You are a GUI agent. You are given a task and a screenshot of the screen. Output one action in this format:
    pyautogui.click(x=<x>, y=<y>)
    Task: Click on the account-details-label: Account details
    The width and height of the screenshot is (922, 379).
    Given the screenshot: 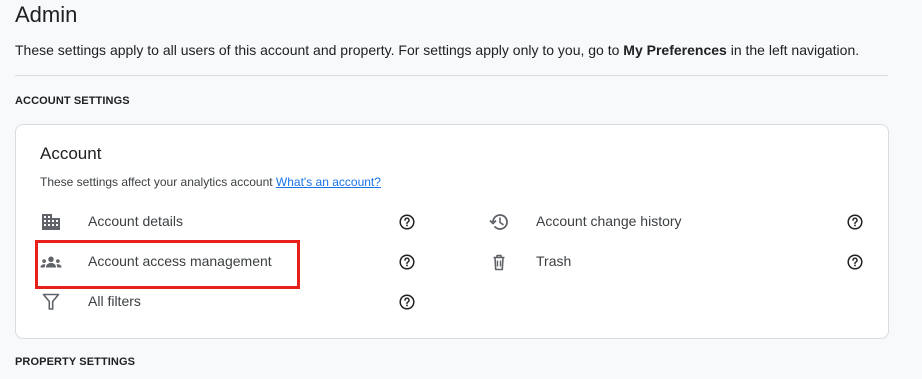 What is the action you would take?
    pyautogui.click(x=135, y=221)
    